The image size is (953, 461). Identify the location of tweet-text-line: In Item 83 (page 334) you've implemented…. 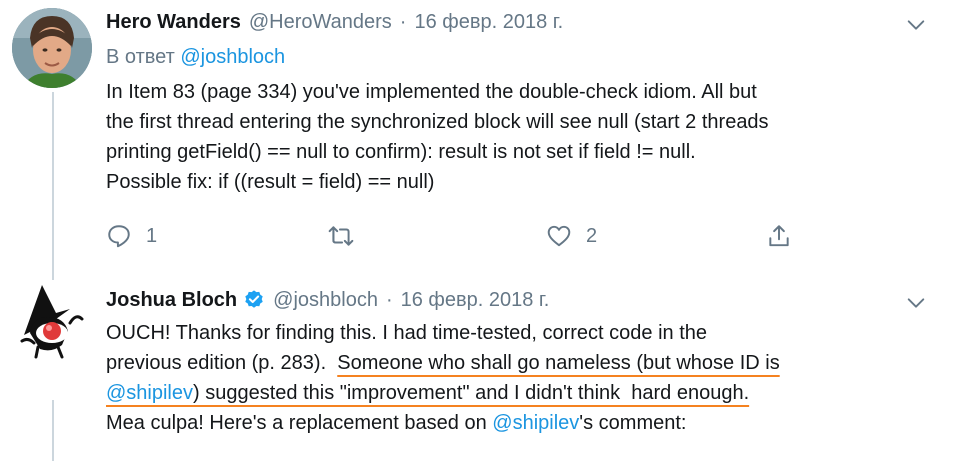
(431, 92).